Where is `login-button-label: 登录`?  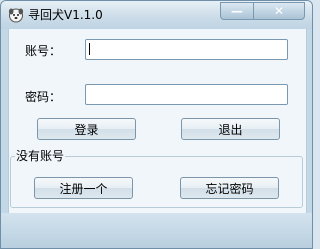
login-button-label: 登录 is located at coordinates (86, 129).